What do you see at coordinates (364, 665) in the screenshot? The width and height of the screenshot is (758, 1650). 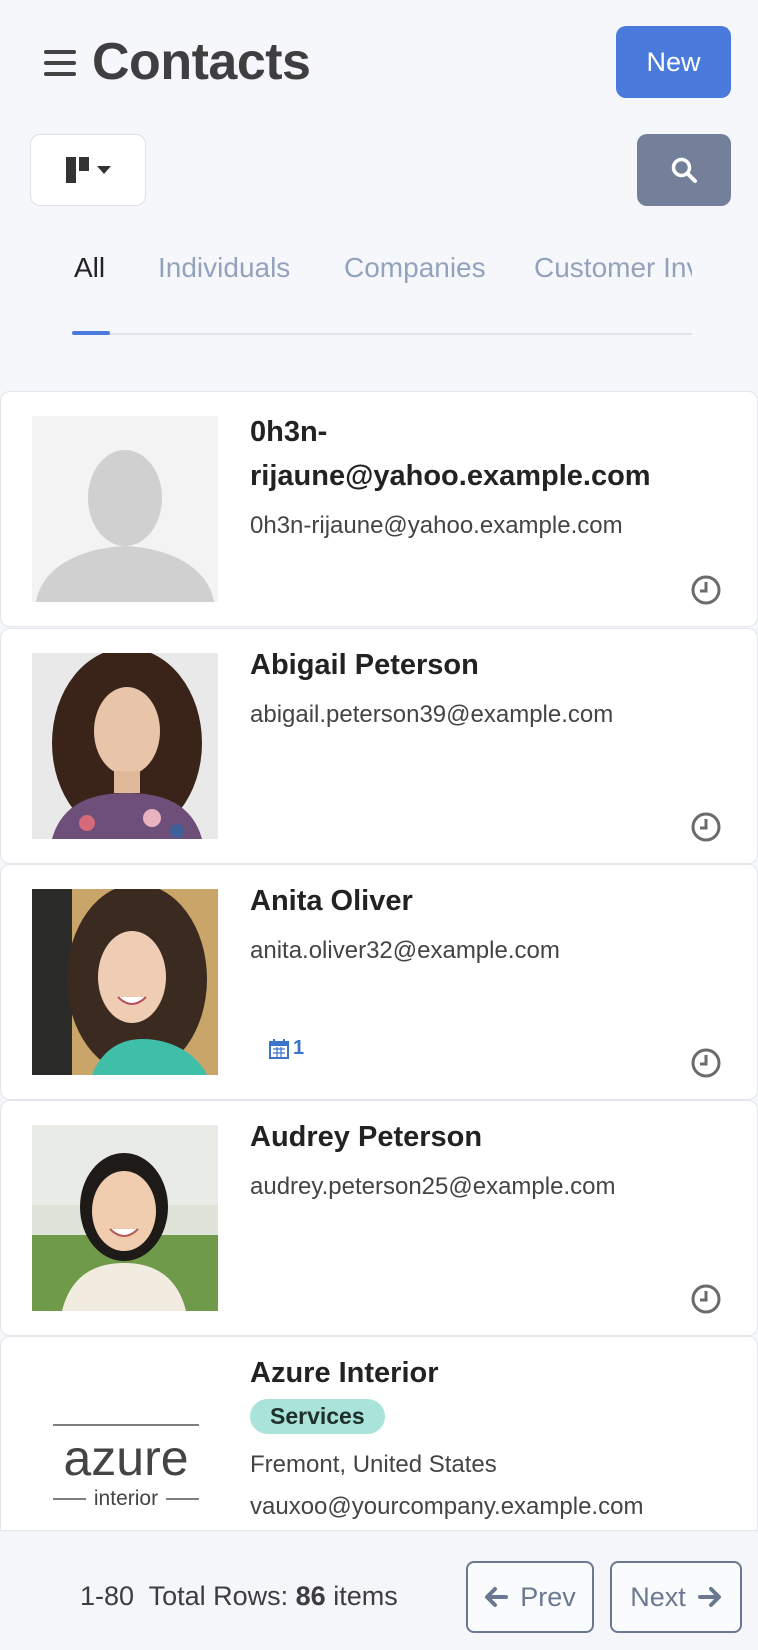 I see `contact-name: Abigail Peterson` at bounding box center [364, 665].